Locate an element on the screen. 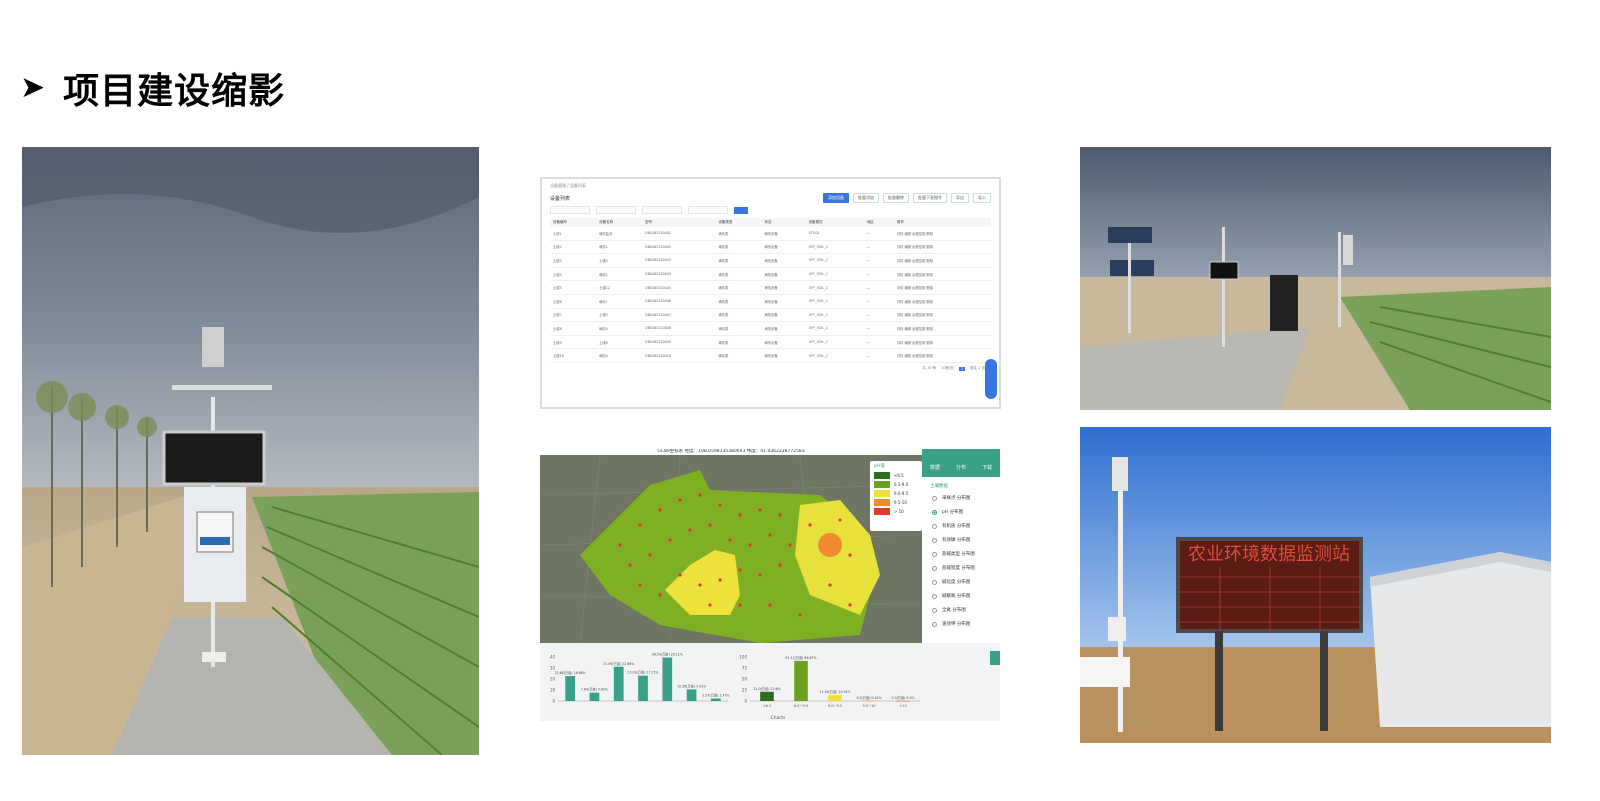 The height and width of the screenshot is (801, 1600). add-device-button: 添加设备 is located at coordinates (836, 198).